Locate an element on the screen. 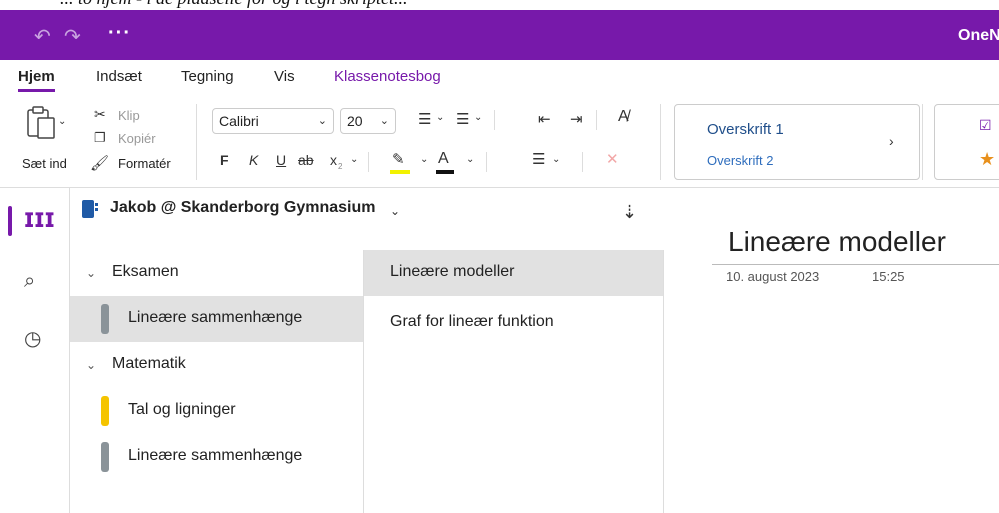 This screenshot has width=999, height=513. search-icon: ⌕ is located at coordinates (29, 281).